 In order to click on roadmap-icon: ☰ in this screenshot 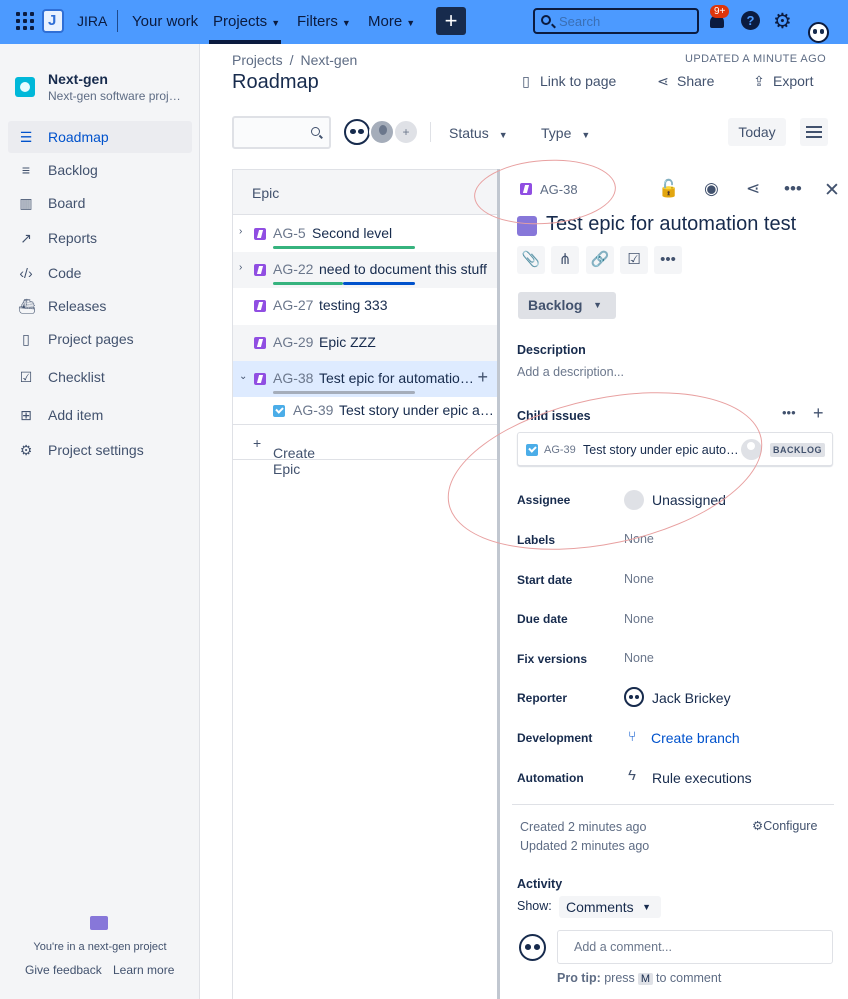, I will do `click(26, 137)`.